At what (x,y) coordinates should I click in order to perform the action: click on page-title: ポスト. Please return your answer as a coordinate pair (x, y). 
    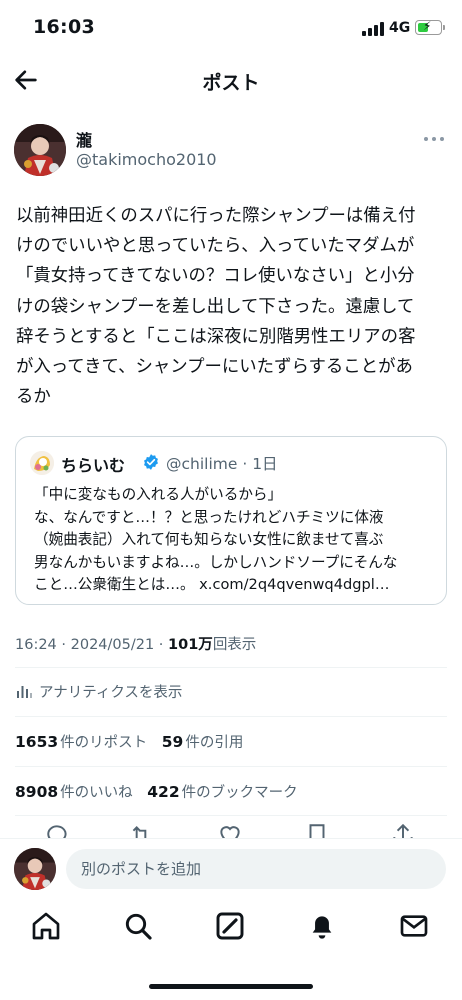
    Looking at the image, I should click on (231, 83).